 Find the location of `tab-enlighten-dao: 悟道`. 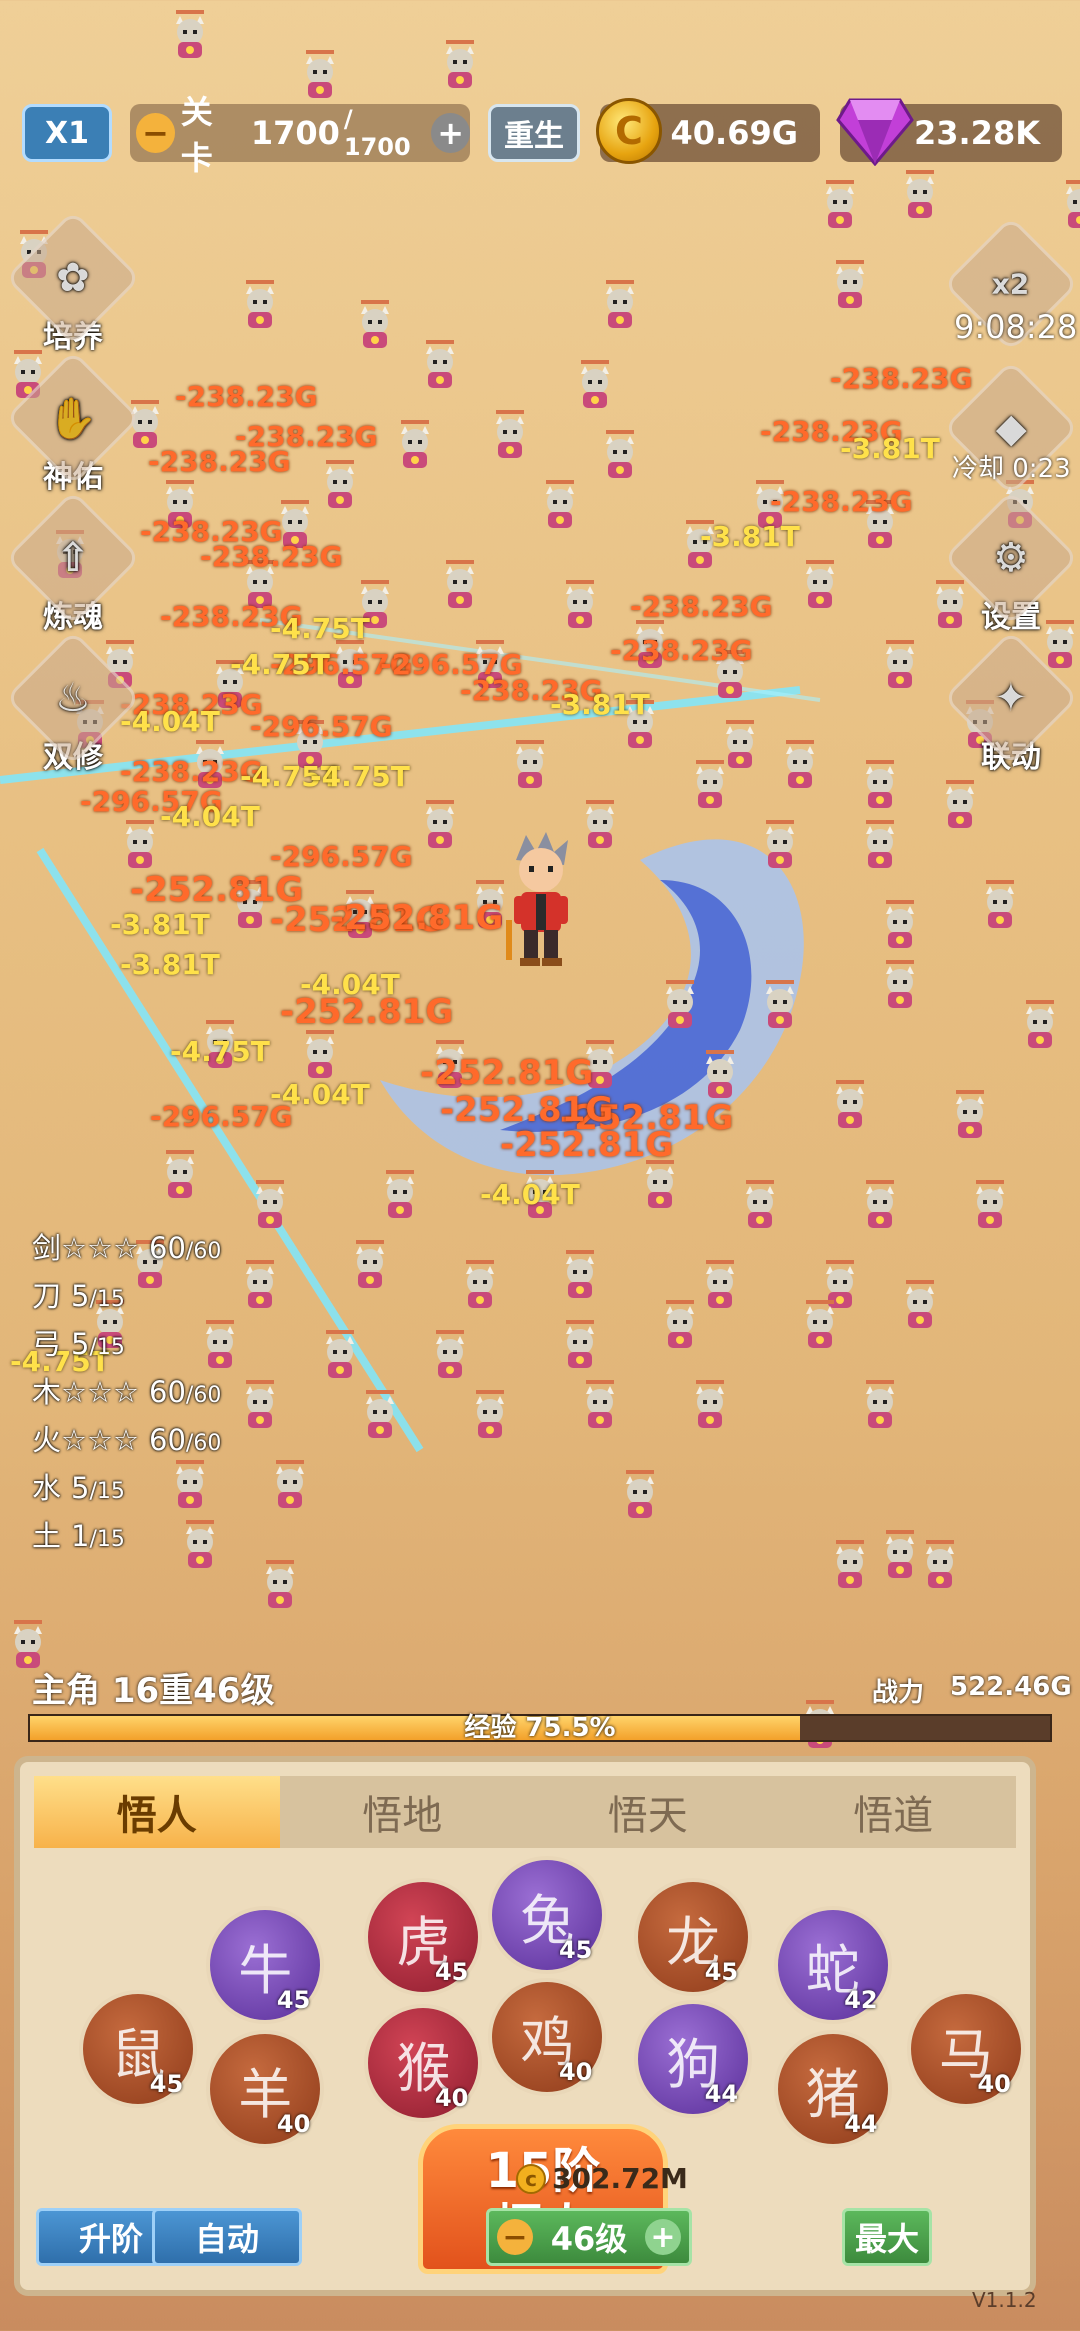

tab-enlighten-dao: 悟道 is located at coordinates (894, 1812).